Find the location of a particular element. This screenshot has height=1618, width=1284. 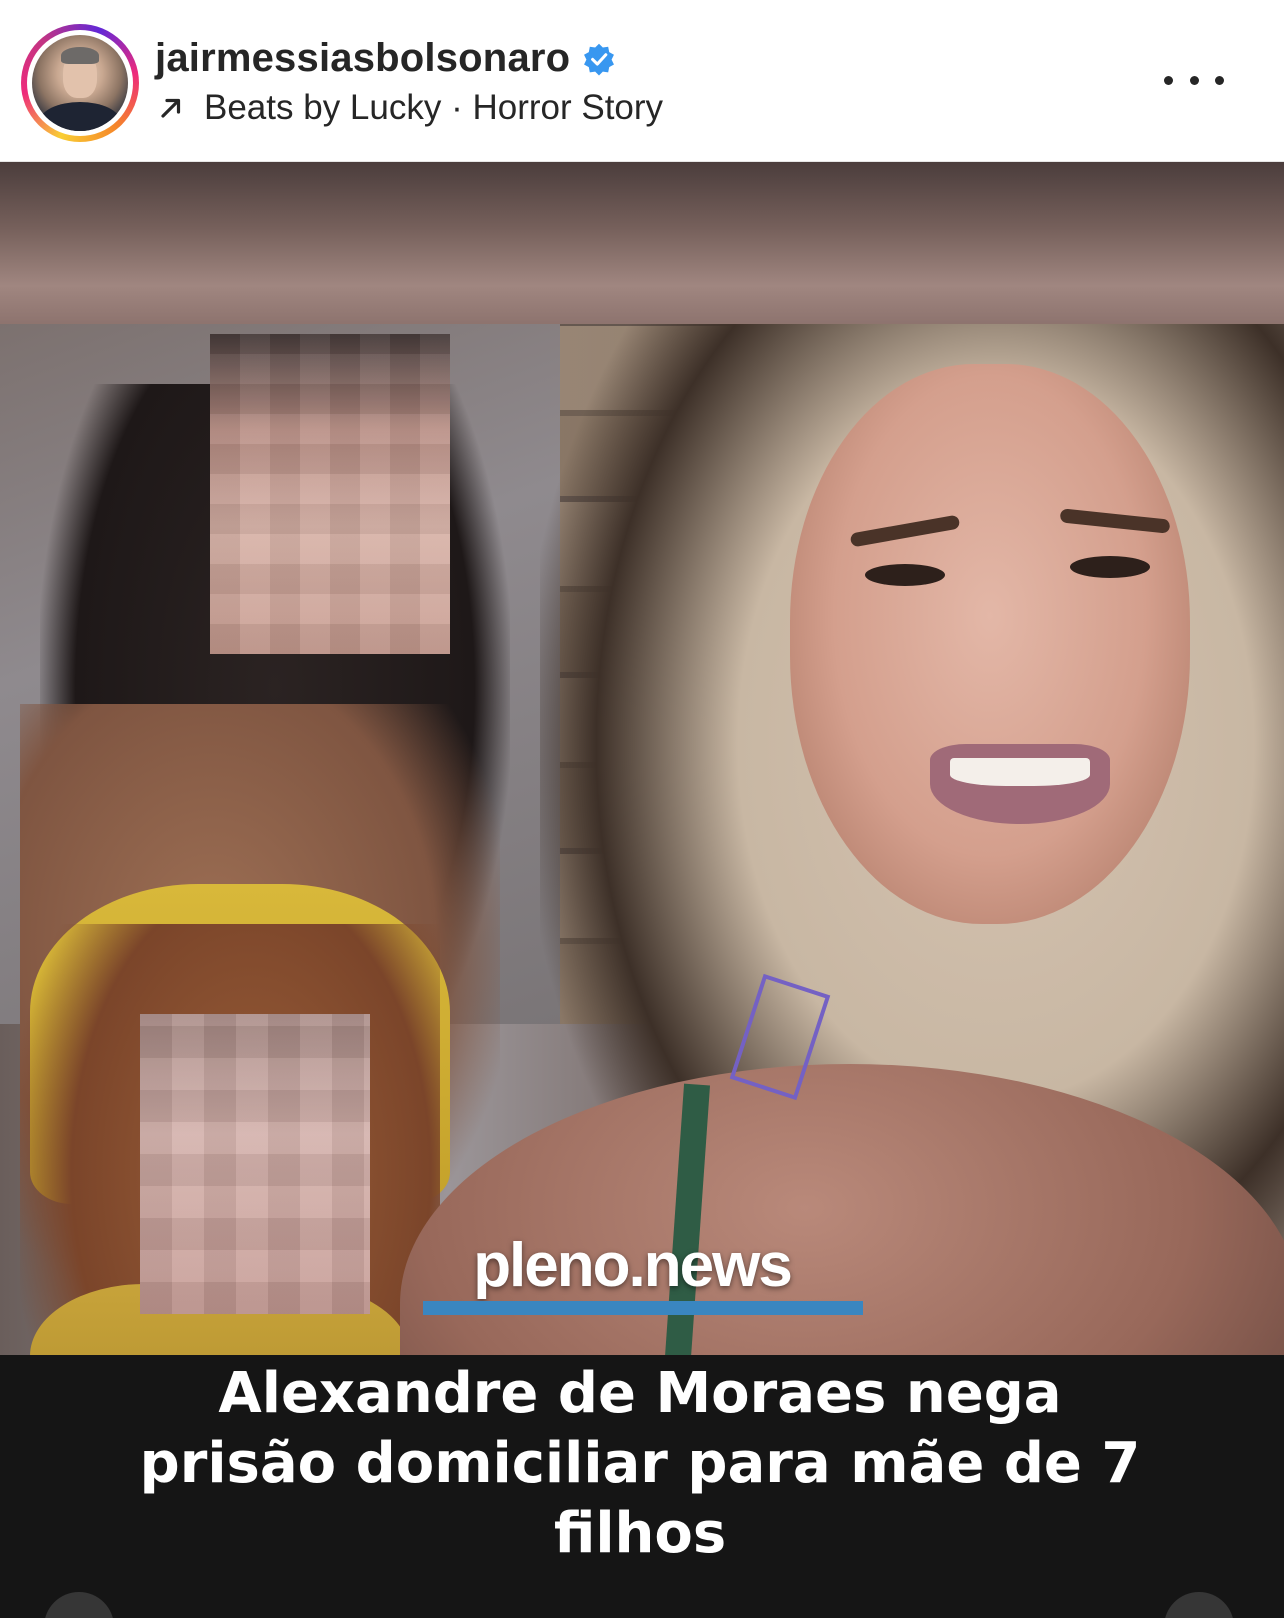

blurred-background is located at coordinates (642, 244).